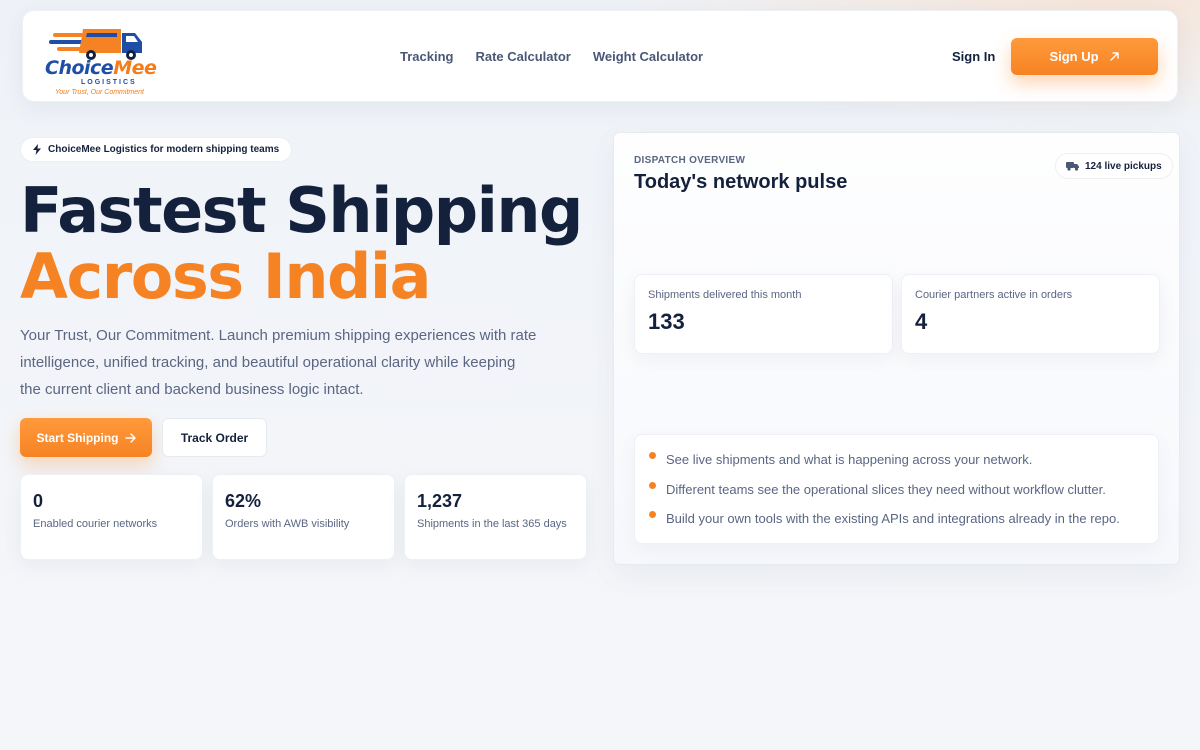 The width and height of the screenshot is (1200, 750). What do you see at coordinates (301, 210) in the screenshot?
I see `hero-title-line1: Fastest Shipping` at bounding box center [301, 210].